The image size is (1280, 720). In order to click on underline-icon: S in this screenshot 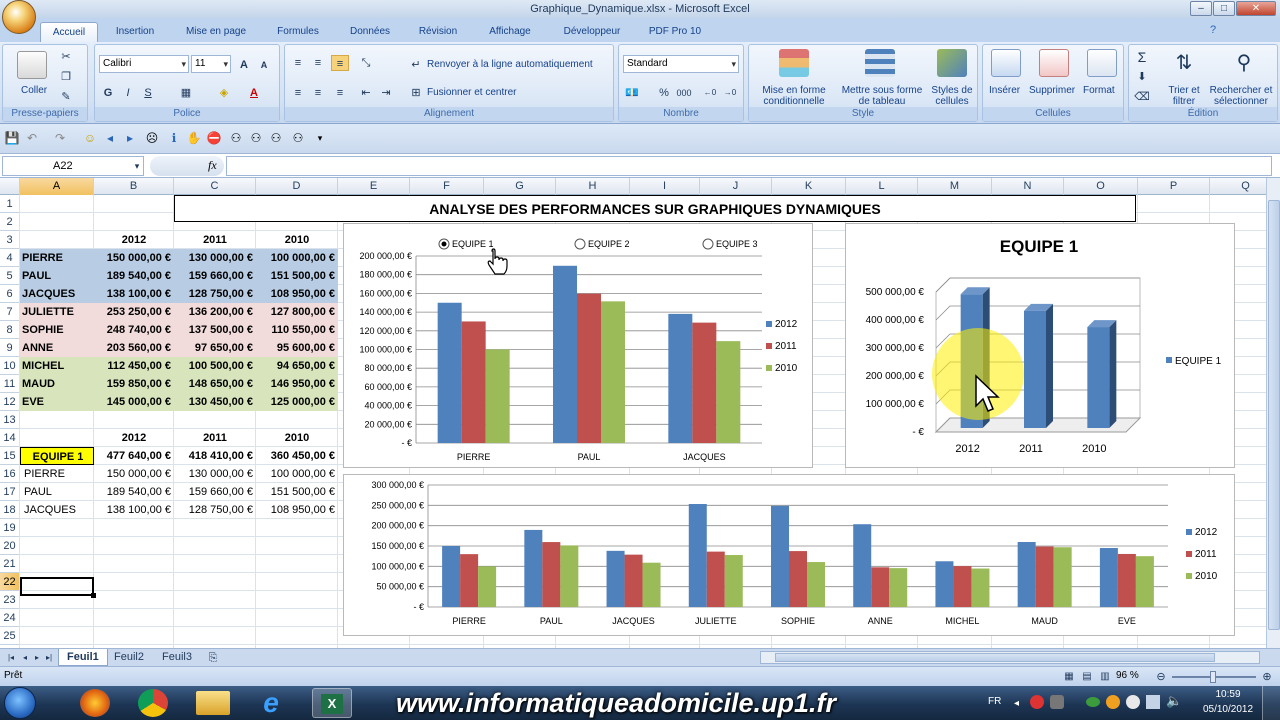, I will do `click(148, 93)`.